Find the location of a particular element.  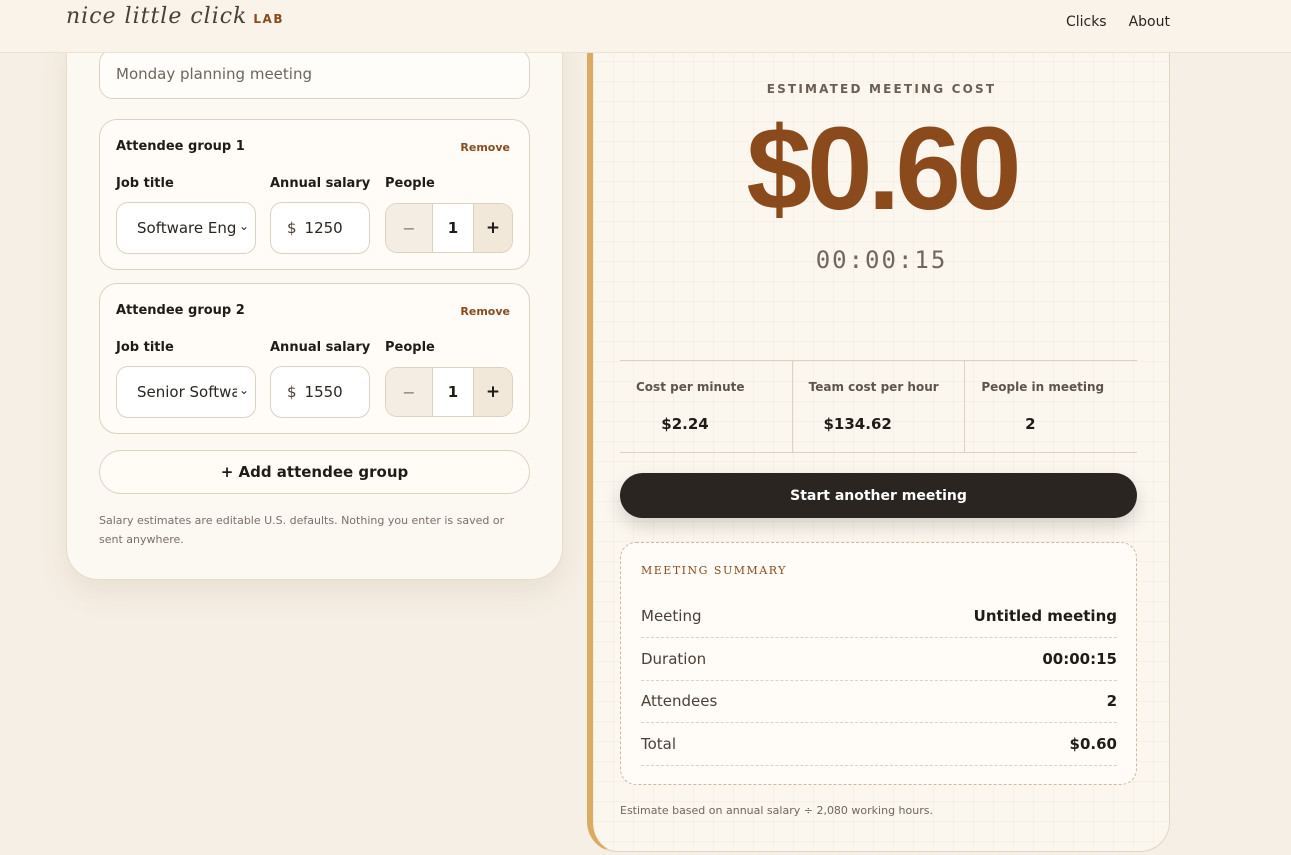

stat-cost-per-minute: Cost per minute $2.24 is located at coordinates (706, 406).